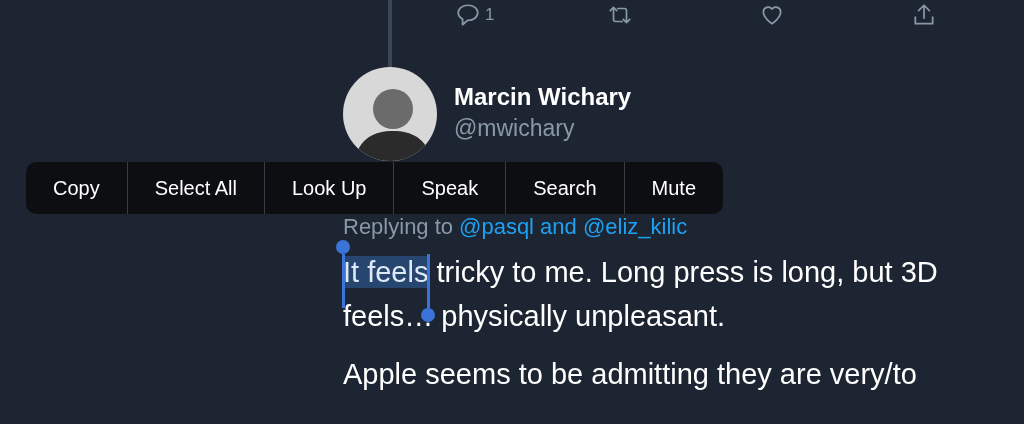 Image resolution: width=1024 pixels, height=424 pixels. Describe the element at coordinates (543, 128) in the screenshot. I see `author-handle: @mwichary` at that location.